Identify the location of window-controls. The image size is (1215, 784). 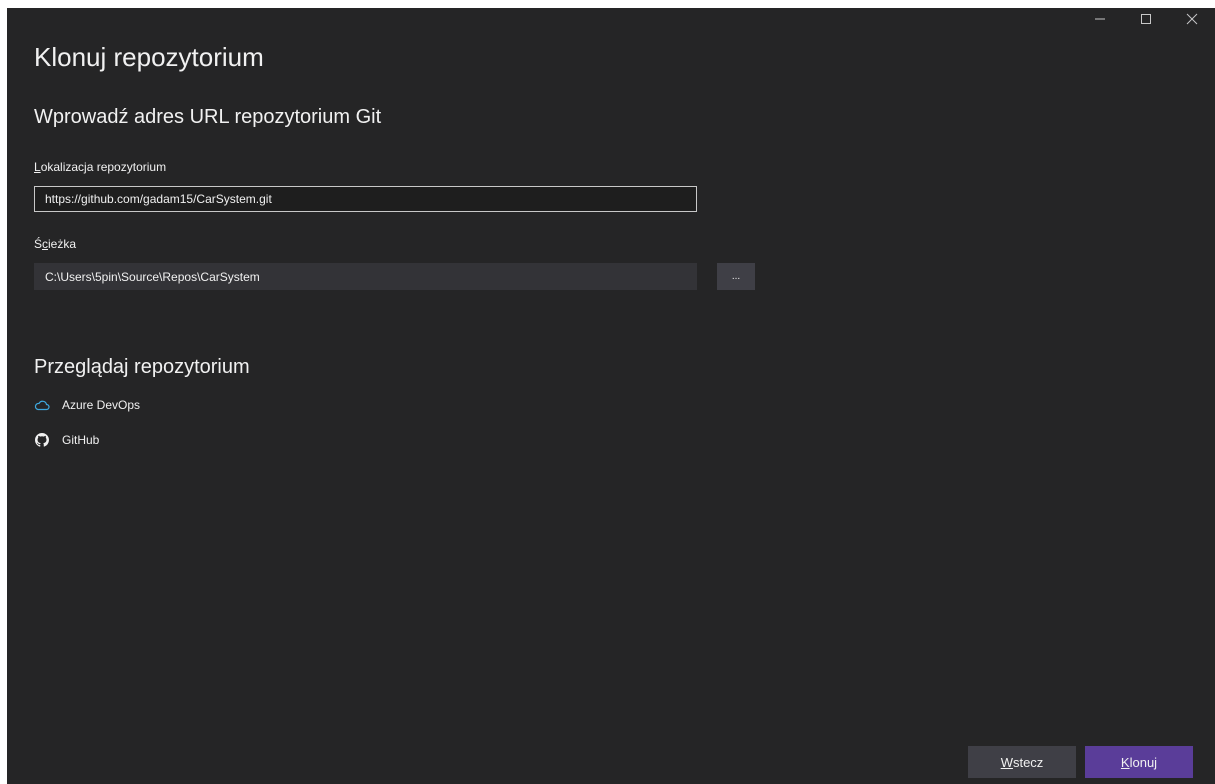
(1146, 19).